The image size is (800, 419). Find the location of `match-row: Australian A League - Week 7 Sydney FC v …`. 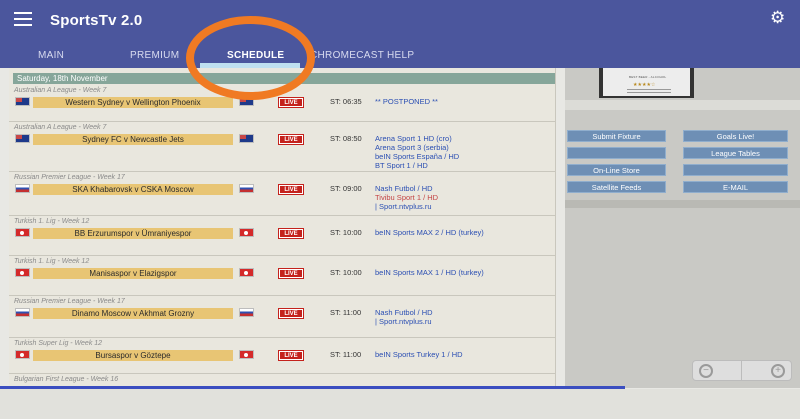

match-row: Australian A League - Week 7 Sydney FC v … is located at coordinates (282, 147).